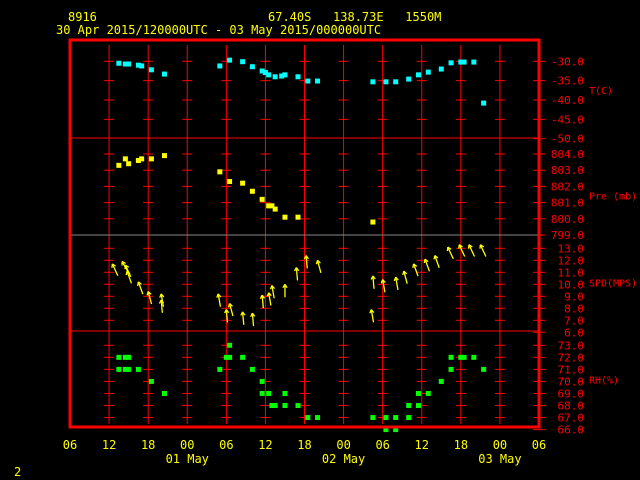  Describe the element at coordinates (343, 459) in the screenshot. I see `x-date-label: 02 May` at that location.